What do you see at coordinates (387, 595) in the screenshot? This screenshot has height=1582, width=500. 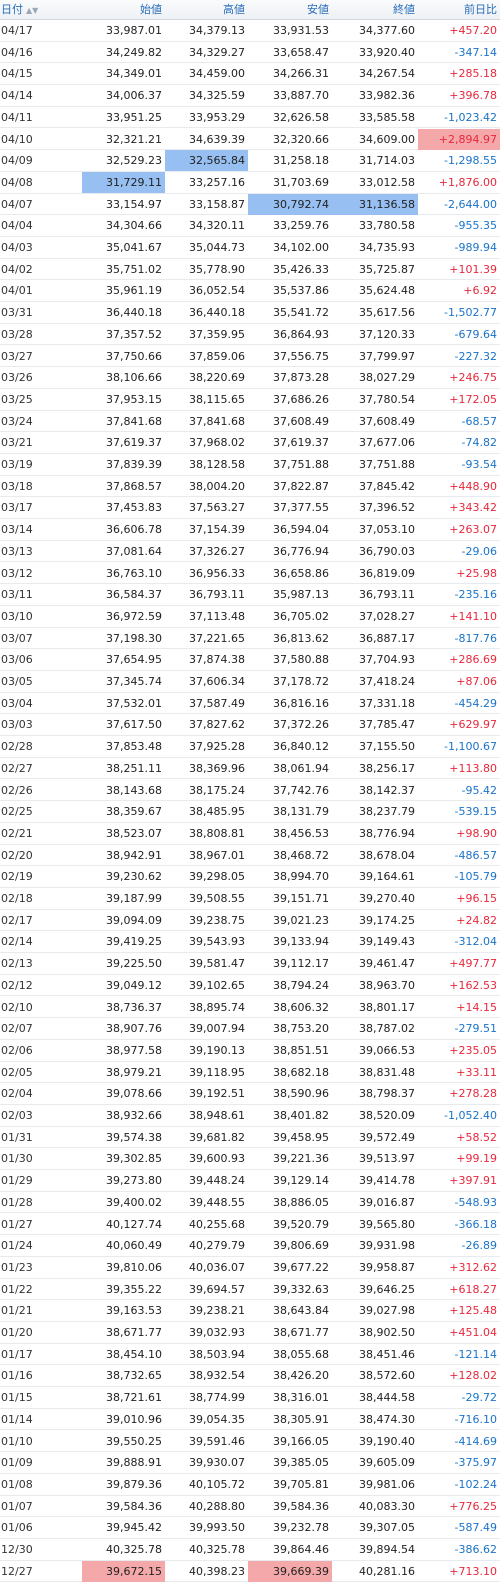 I see `close-cell: 36,793.11` at bounding box center [387, 595].